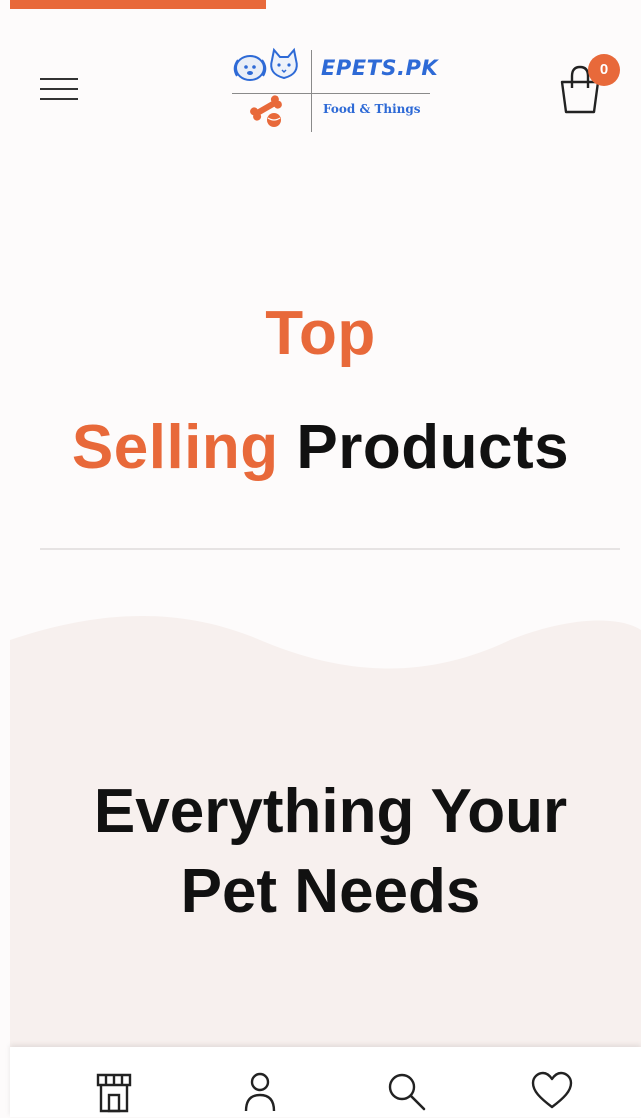 This screenshot has width=641, height=1118. I want to click on search-icon, so click(407, 1092).